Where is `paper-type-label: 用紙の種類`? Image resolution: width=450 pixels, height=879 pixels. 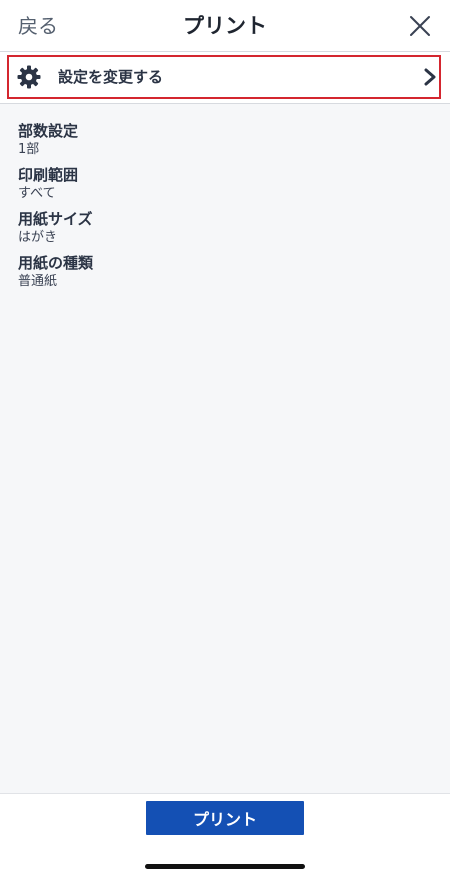
paper-type-label: 用紙の種類 is located at coordinates (56, 263).